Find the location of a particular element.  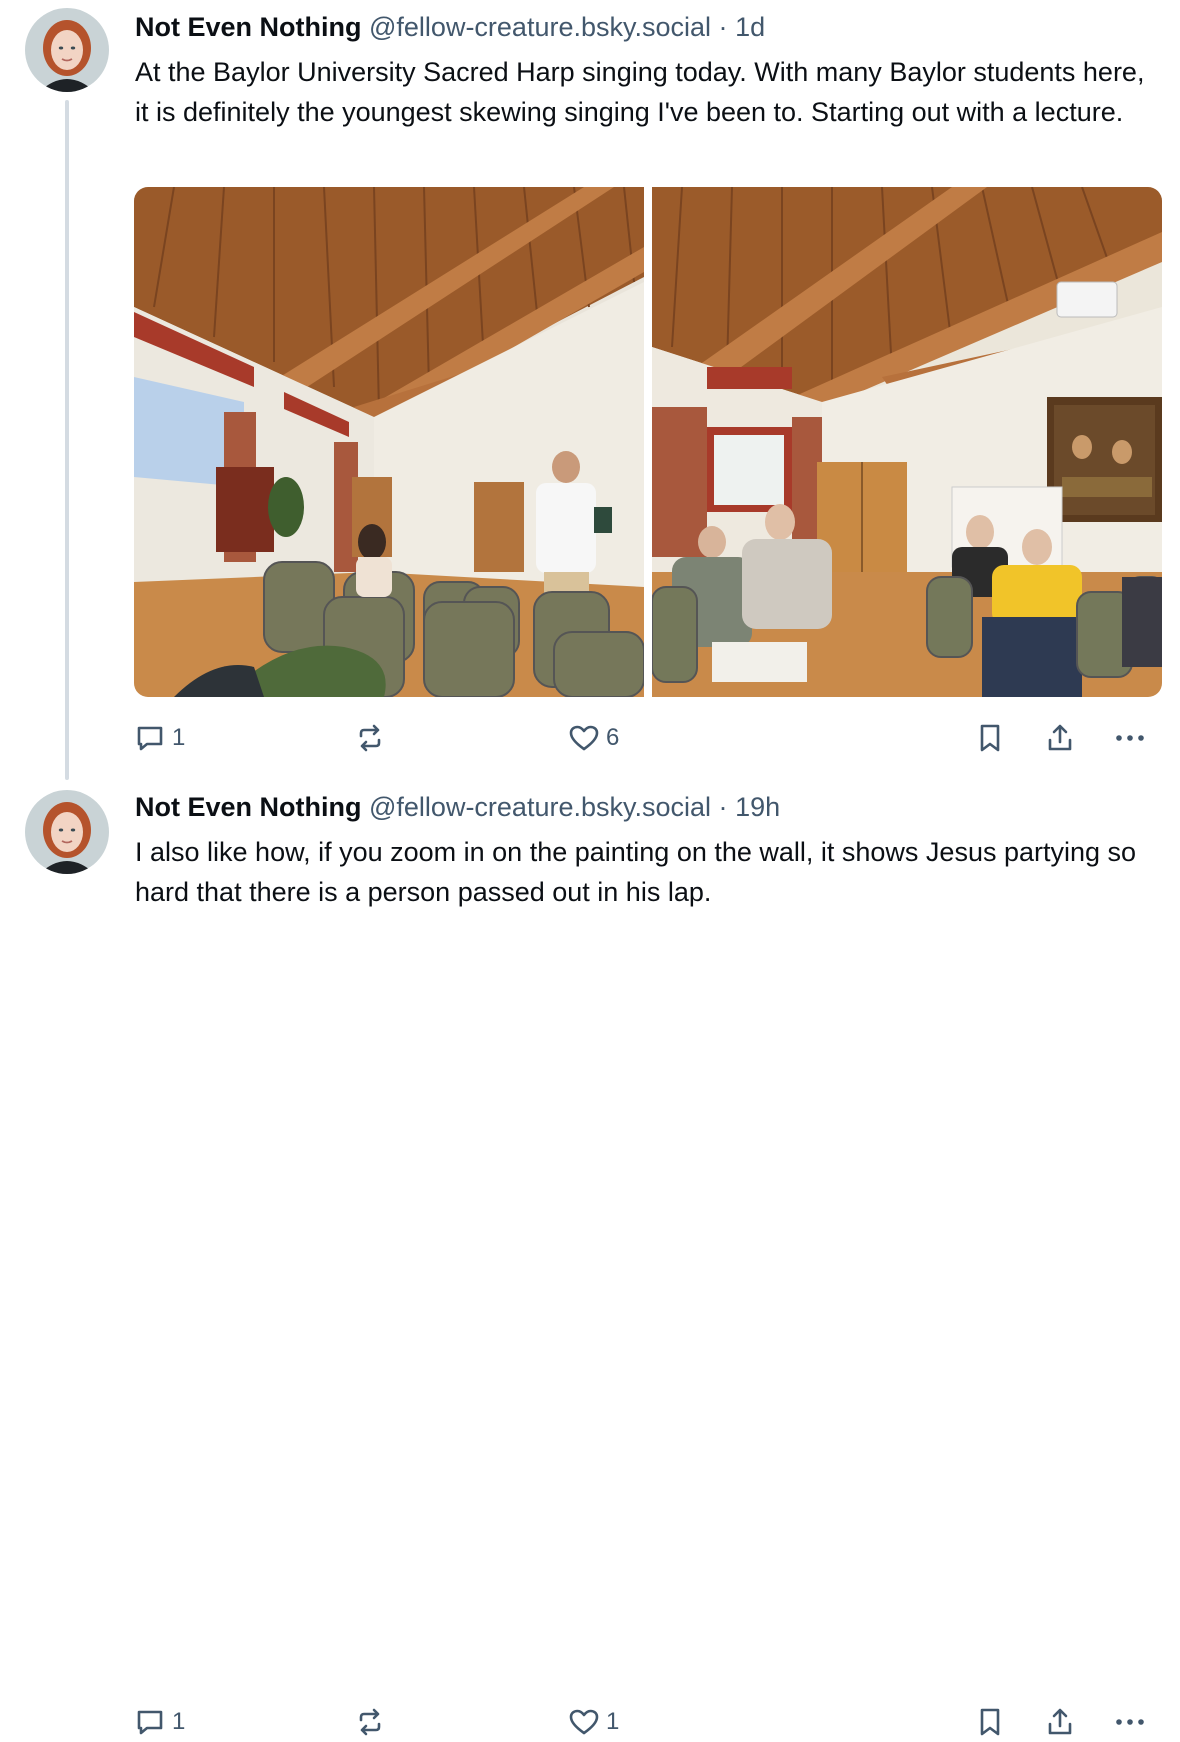

post-image-singers-seated is located at coordinates (907, 442).